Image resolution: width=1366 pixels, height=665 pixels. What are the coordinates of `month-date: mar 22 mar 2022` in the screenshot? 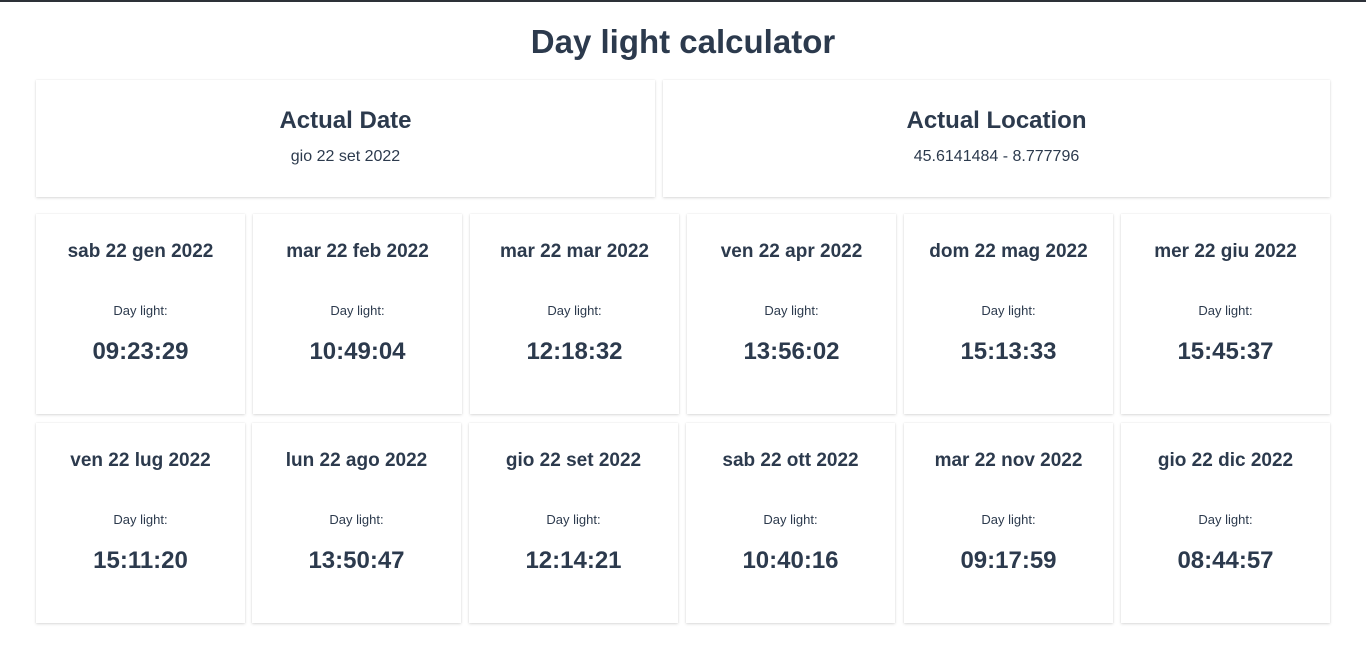 It's located at (574, 251).